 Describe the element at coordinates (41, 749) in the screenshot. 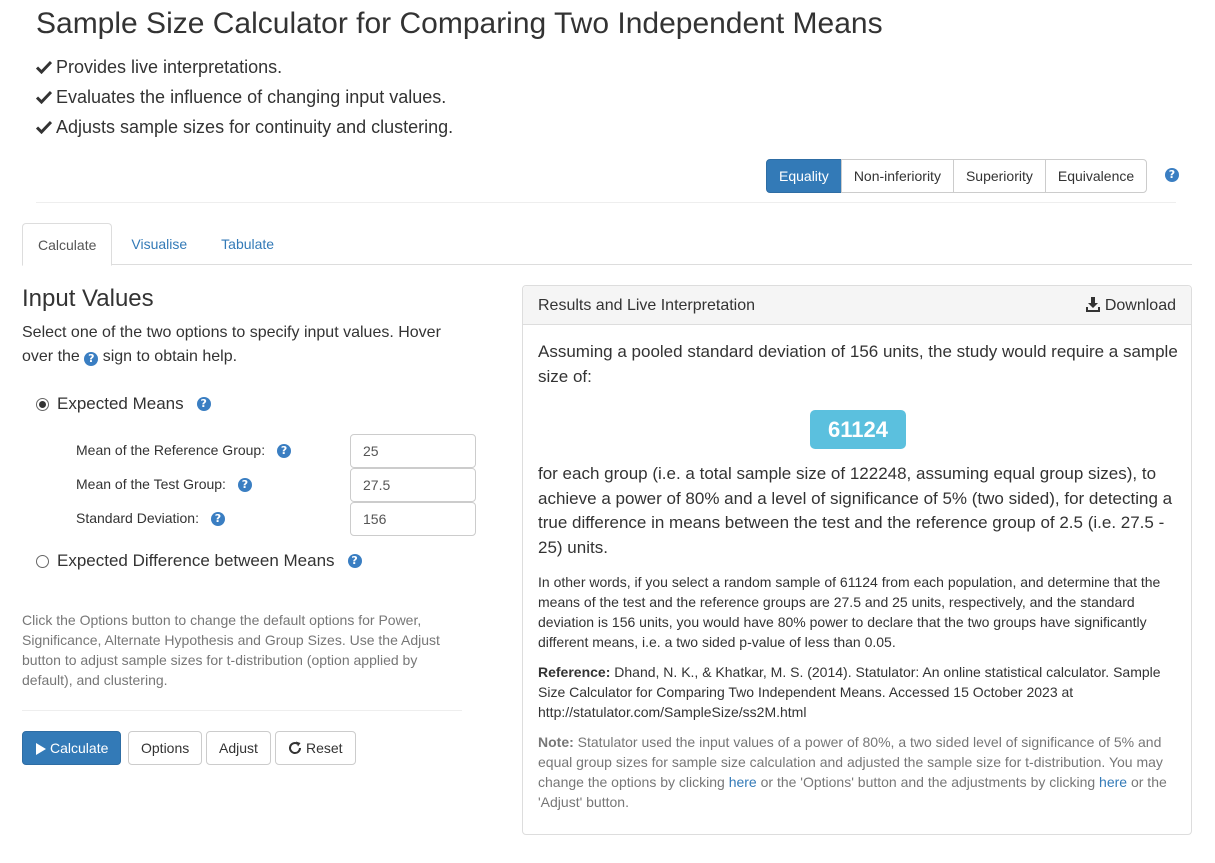

I see `play-icon` at that location.